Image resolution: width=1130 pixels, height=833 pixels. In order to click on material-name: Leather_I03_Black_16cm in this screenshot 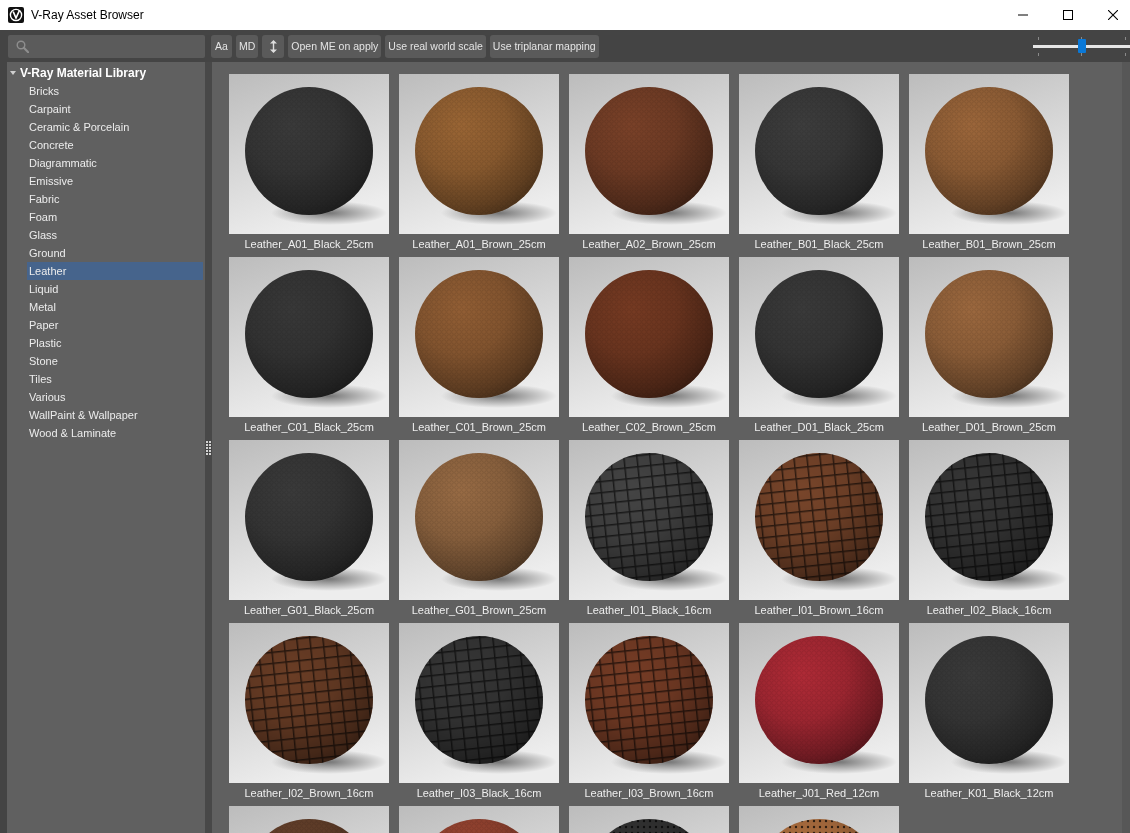, I will do `click(479, 793)`.